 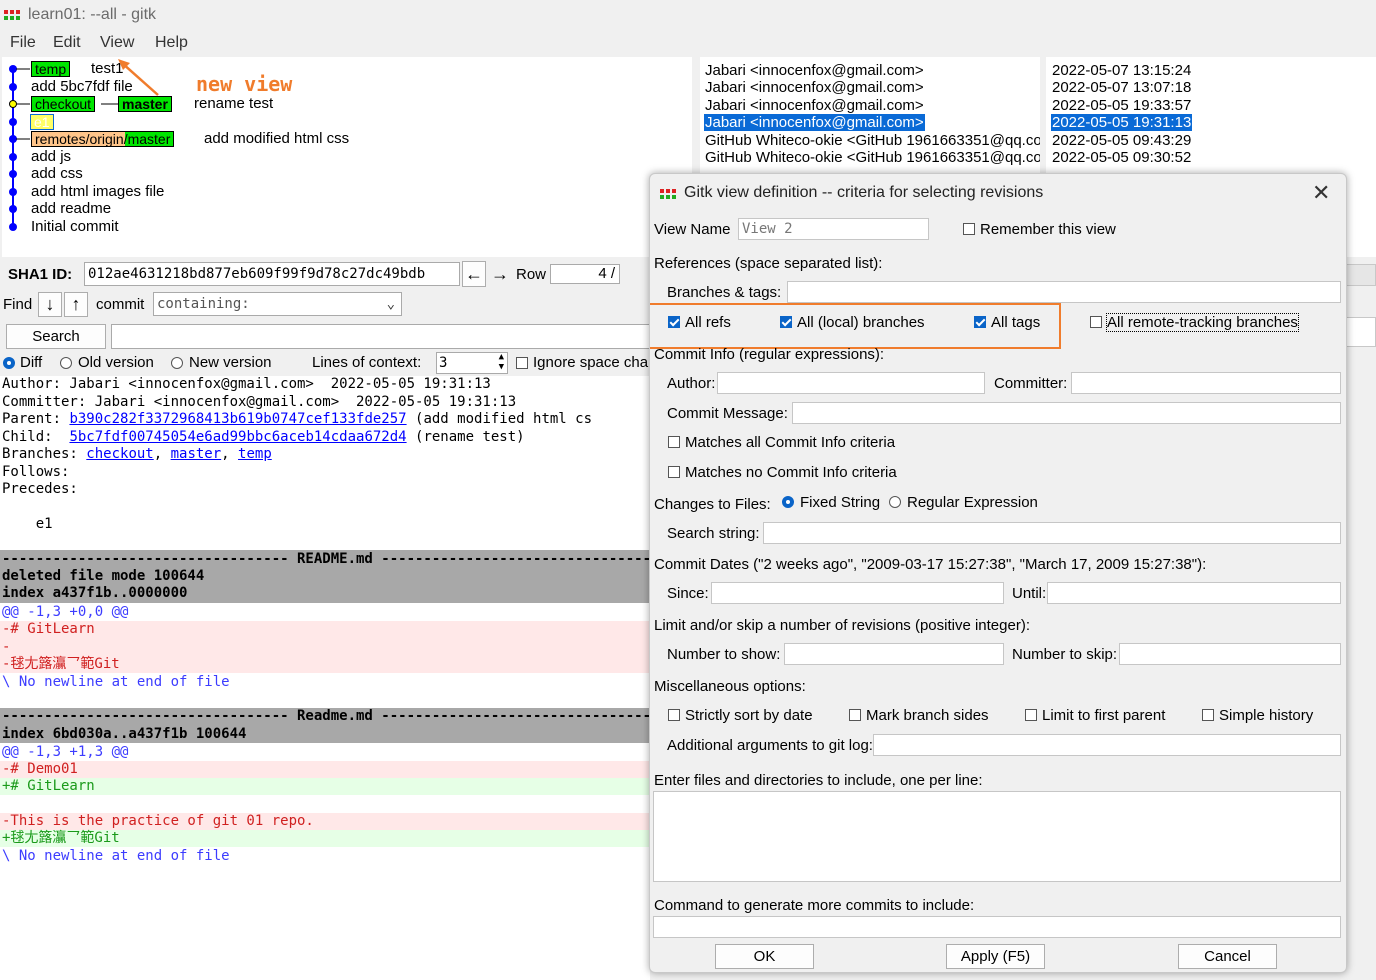 I want to click on commit-subject: add readme, so click(x=71, y=208).